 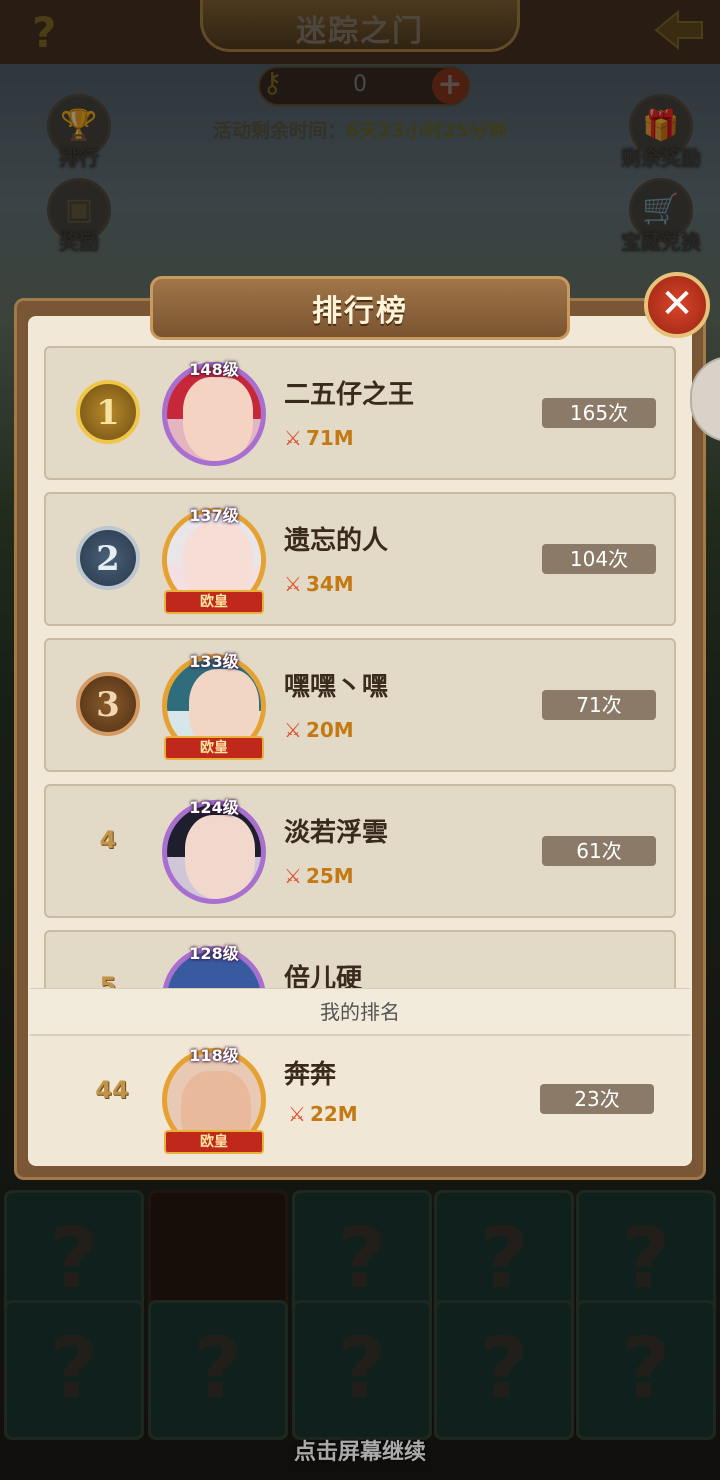 I want to click on player-name: 奔奔, so click(x=310, y=1075).